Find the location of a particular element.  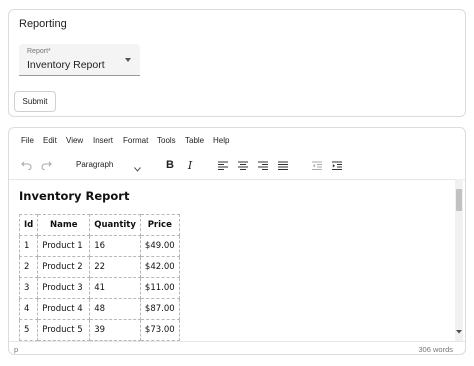

menu-help: Help is located at coordinates (221, 140).